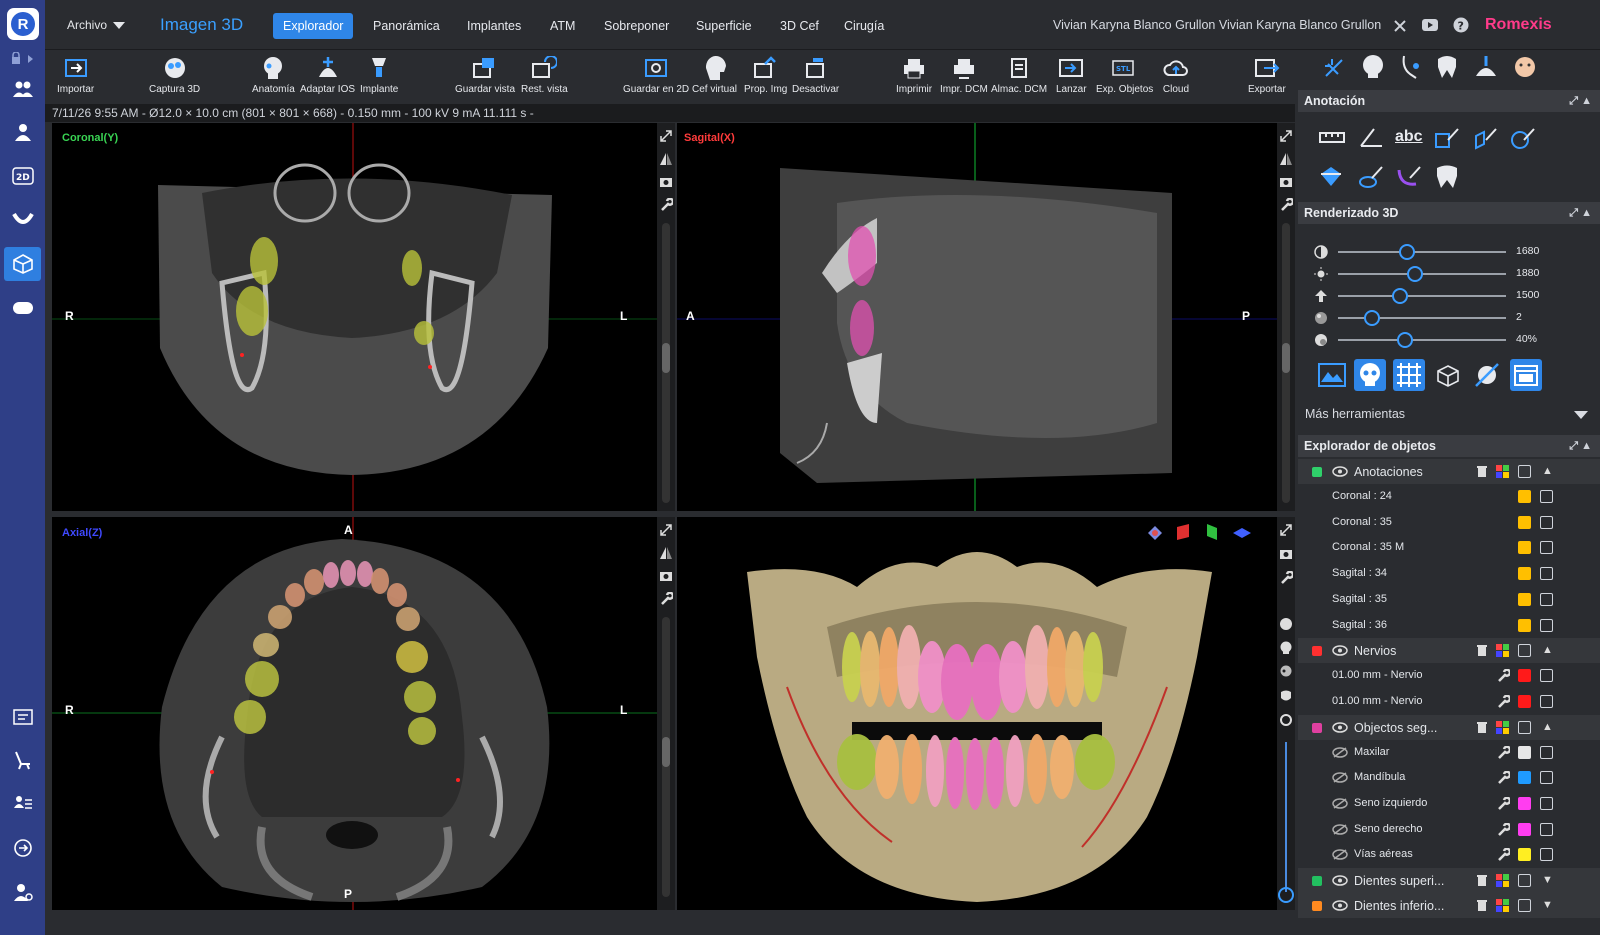 This screenshot has height=935, width=1600. Describe the element at coordinates (1449, 496) in the screenshot. I see `object-item: Coronal : 24` at that location.